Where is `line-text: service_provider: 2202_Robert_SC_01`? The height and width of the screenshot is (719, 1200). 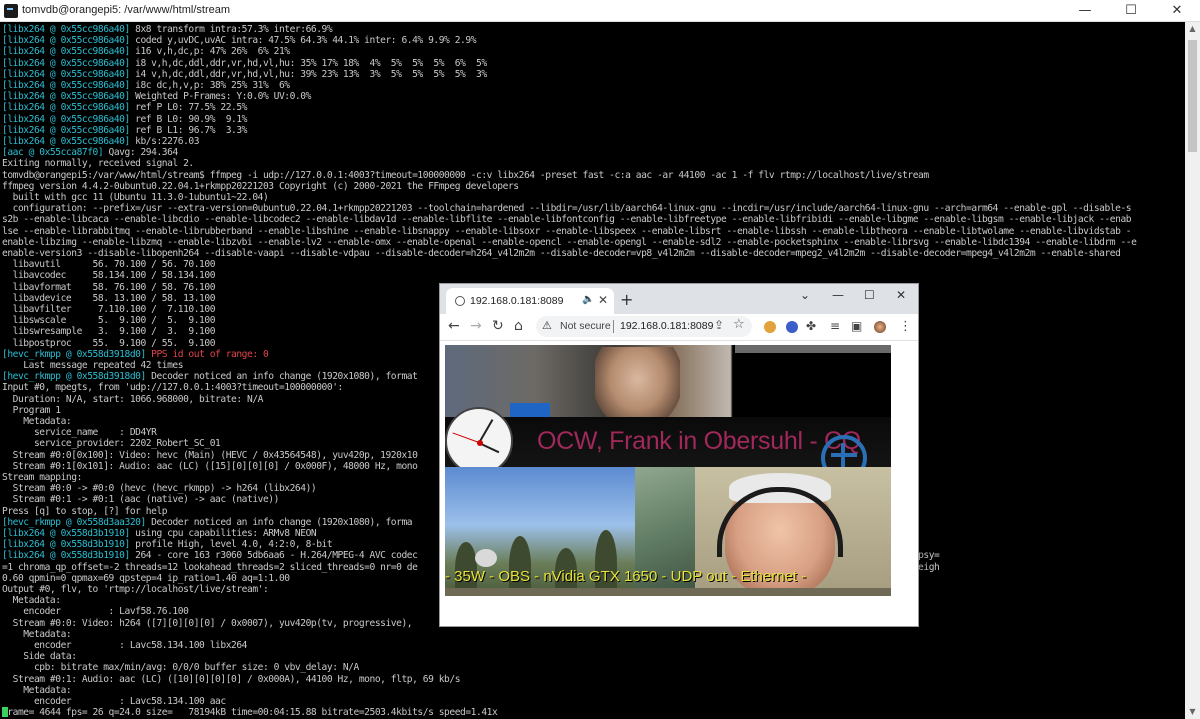
line-text: service_provider: 2202_Robert_SC_01 is located at coordinates (111, 444).